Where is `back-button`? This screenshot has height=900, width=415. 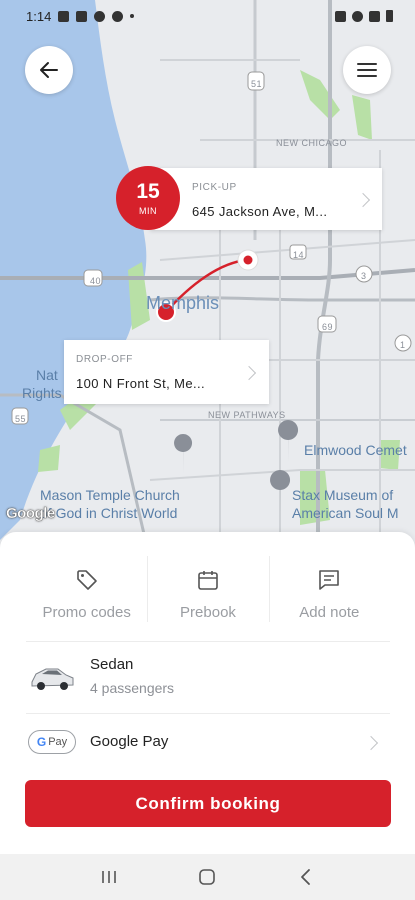
back-button is located at coordinates (49, 70).